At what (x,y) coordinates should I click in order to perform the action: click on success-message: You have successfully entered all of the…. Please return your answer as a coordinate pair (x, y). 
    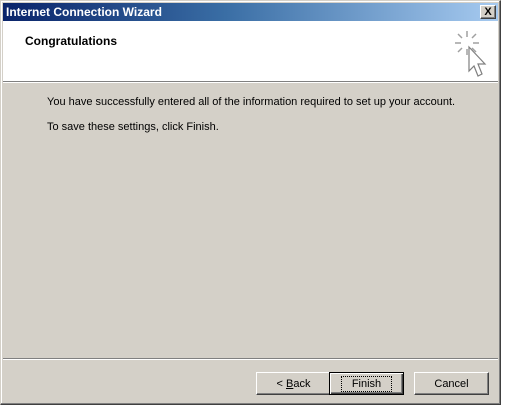
    Looking at the image, I should click on (251, 102).